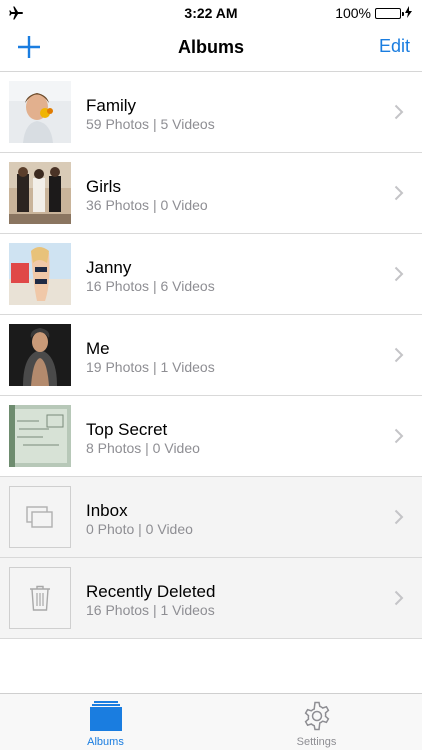  Describe the element at coordinates (150, 367) in the screenshot. I see `album-count: 19 Photos | 1 Videos` at that location.